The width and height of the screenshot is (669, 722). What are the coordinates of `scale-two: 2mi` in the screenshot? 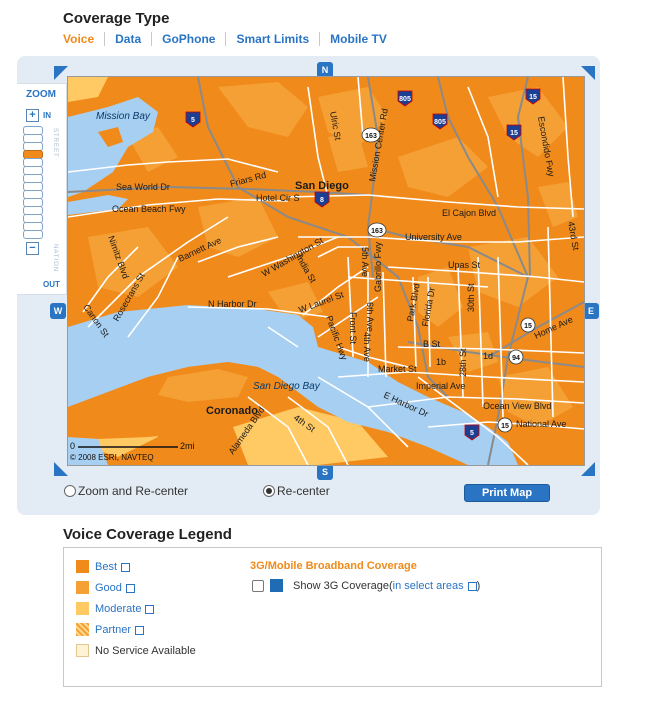 It's located at (187, 446).